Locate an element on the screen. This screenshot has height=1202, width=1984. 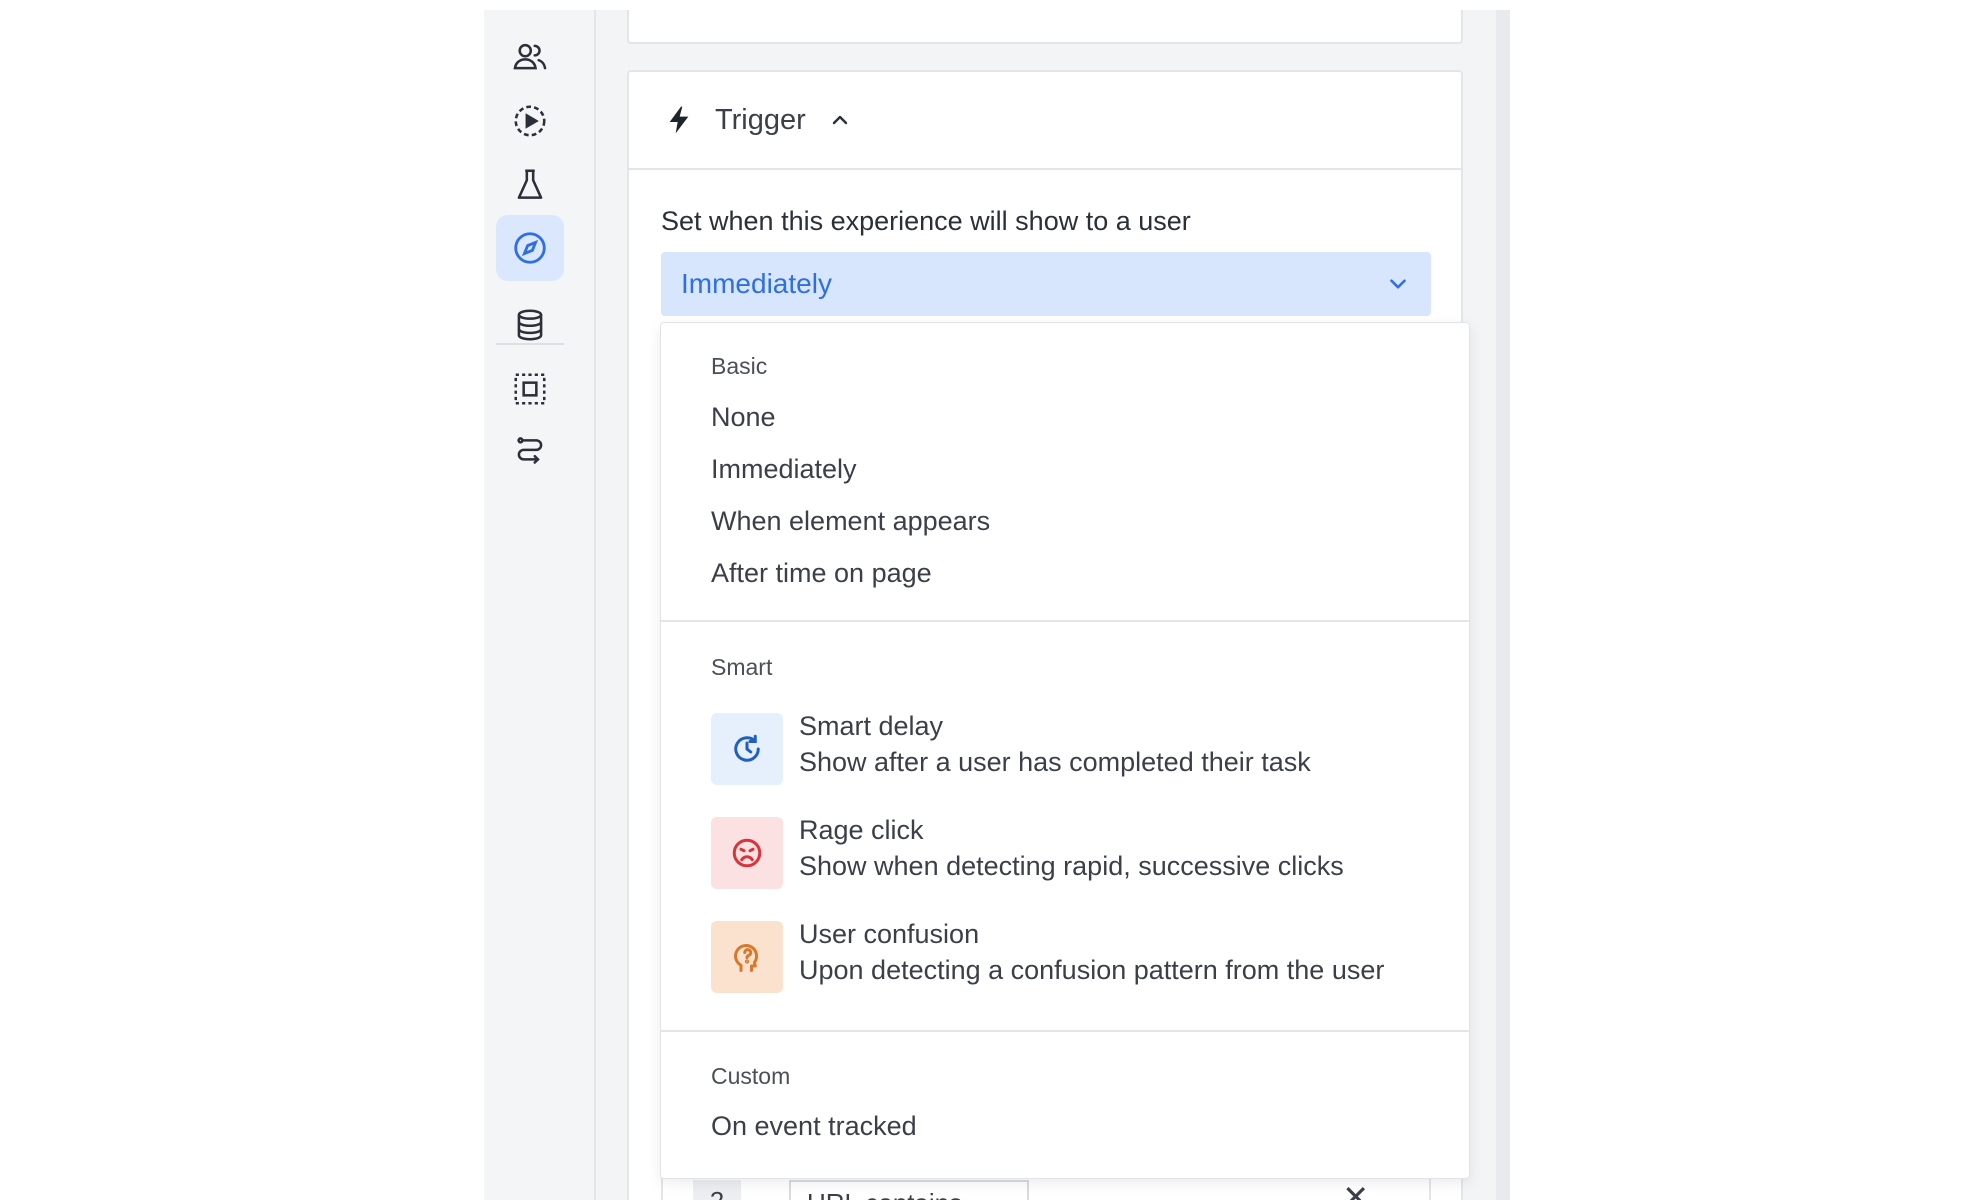
group-label-custom: Custom is located at coordinates (751, 1076).